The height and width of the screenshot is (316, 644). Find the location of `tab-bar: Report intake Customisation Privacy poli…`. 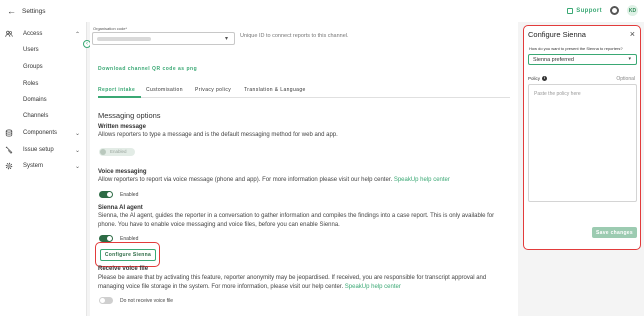

tab-bar: Report intake Customisation Privacy poli… is located at coordinates (304, 91).